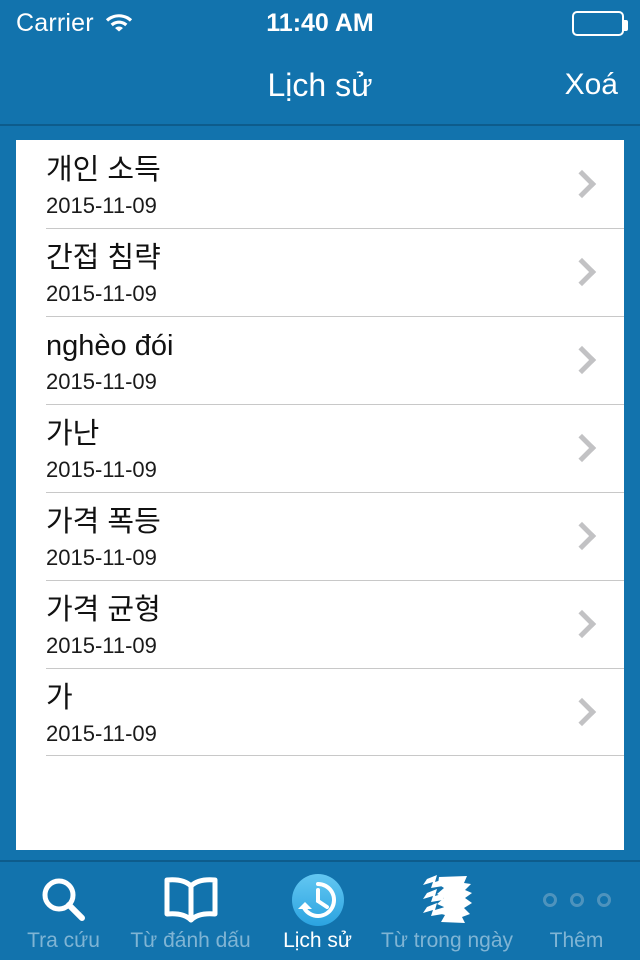 The height and width of the screenshot is (960, 640). Describe the element at coordinates (320, 624) in the screenshot. I see `list-item: 가격 균형 2015-11-09` at that location.